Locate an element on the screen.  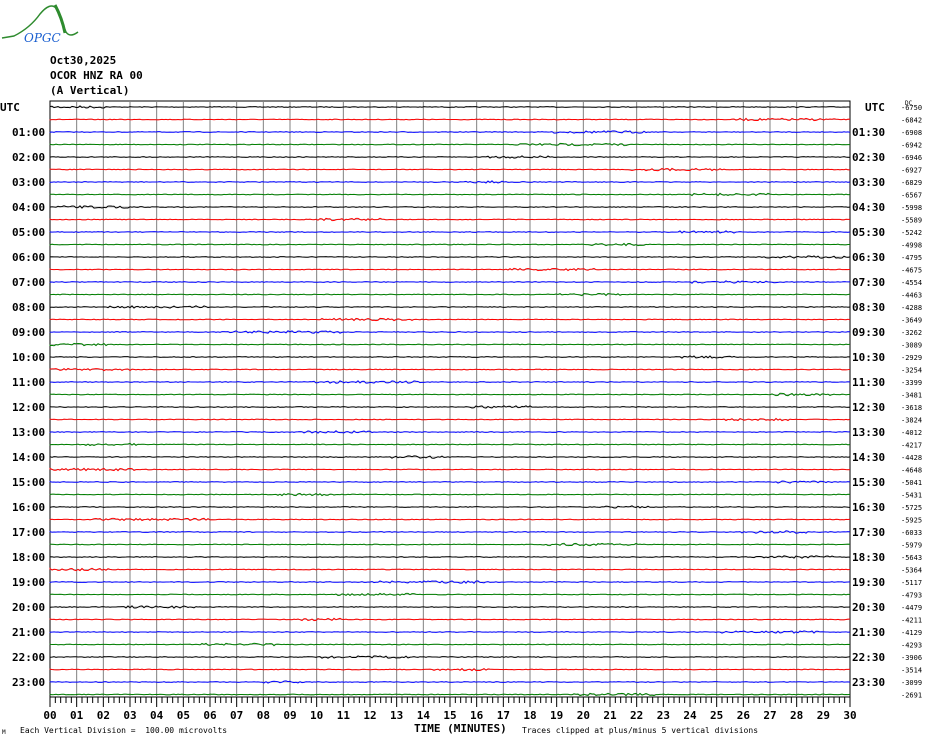
dc-offset-label: -4211 is located at coordinates (911, 621).